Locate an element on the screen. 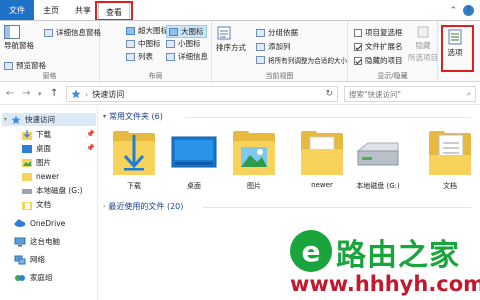  up-icon: ↑ is located at coordinates (54, 93).